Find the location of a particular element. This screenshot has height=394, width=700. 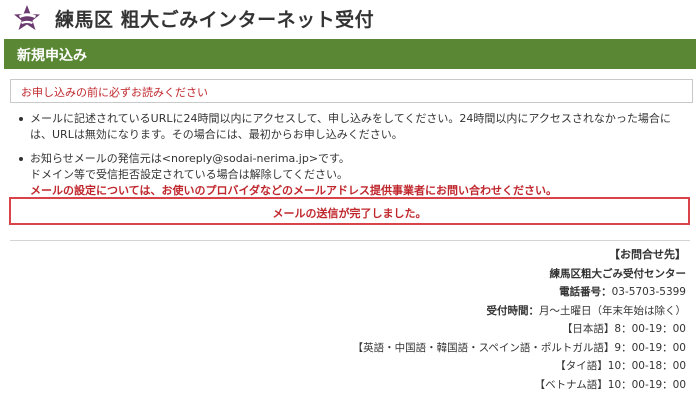

hours-japanese: 【日本語】8：00-19：00 is located at coordinates (519, 329).